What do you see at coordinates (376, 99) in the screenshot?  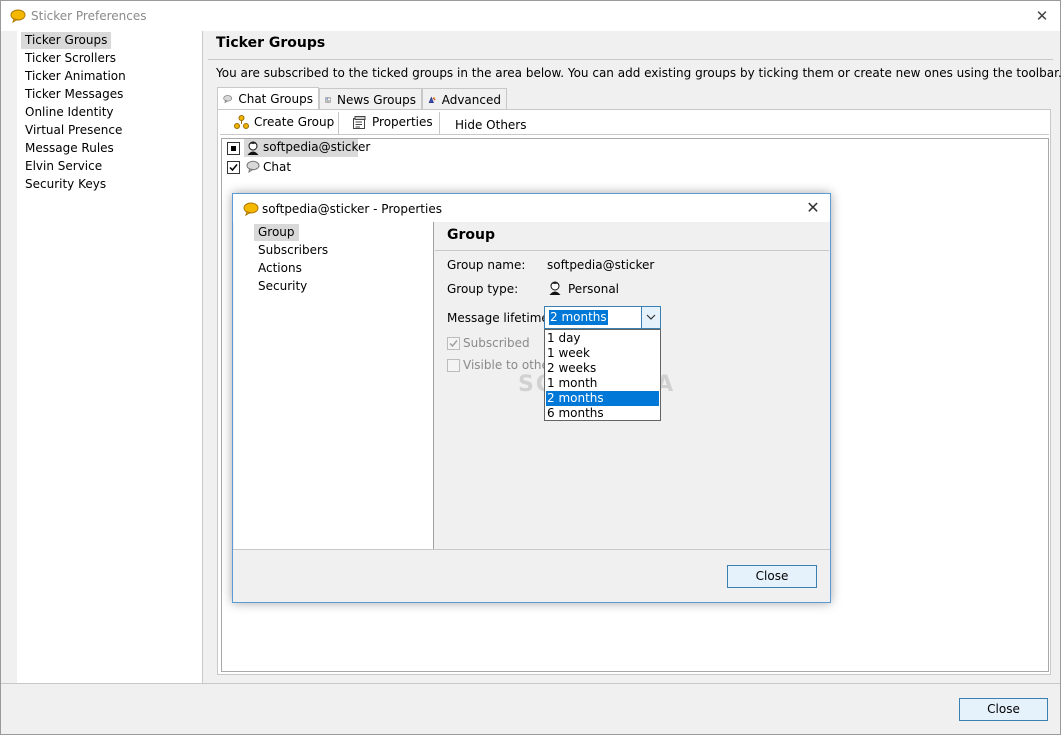 I see `tab-label: News Groups` at bounding box center [376, 99].